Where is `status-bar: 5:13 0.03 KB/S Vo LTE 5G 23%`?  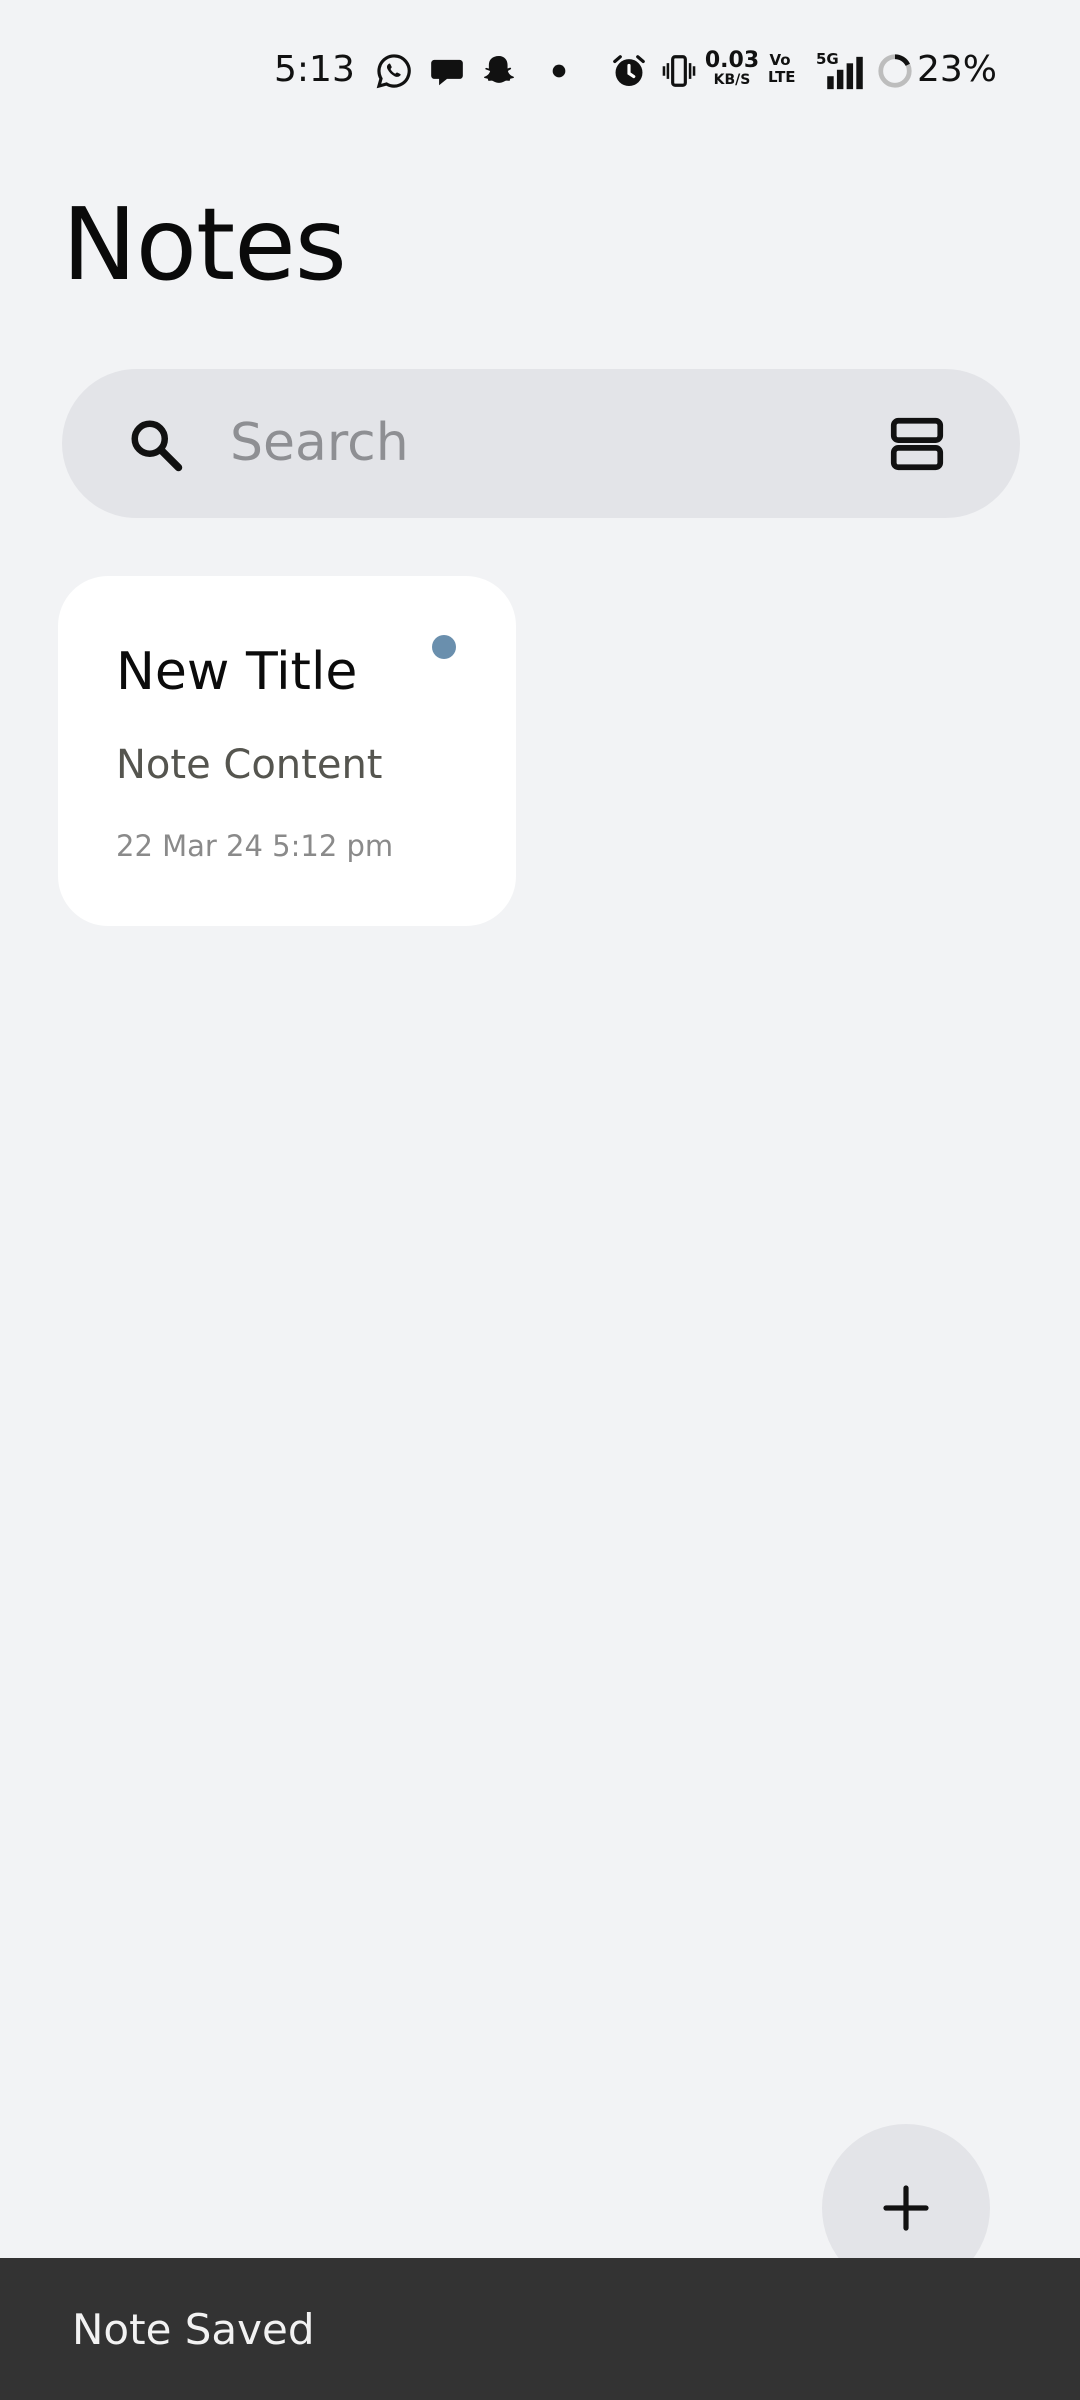 status-bar: 5:13 0.03 KB/S Vo LTE 5G 23% is located at coordinates (540, 70).